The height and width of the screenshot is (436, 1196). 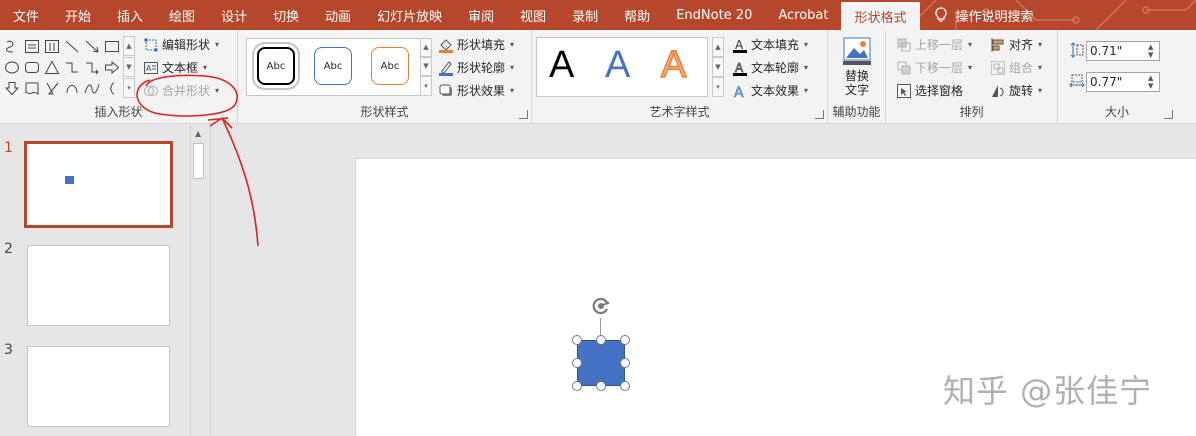 What do you see at coordinates (12, 88) in the screenshot?
I see `down-arrow-shape-icon` at bounding box center [12, 88].